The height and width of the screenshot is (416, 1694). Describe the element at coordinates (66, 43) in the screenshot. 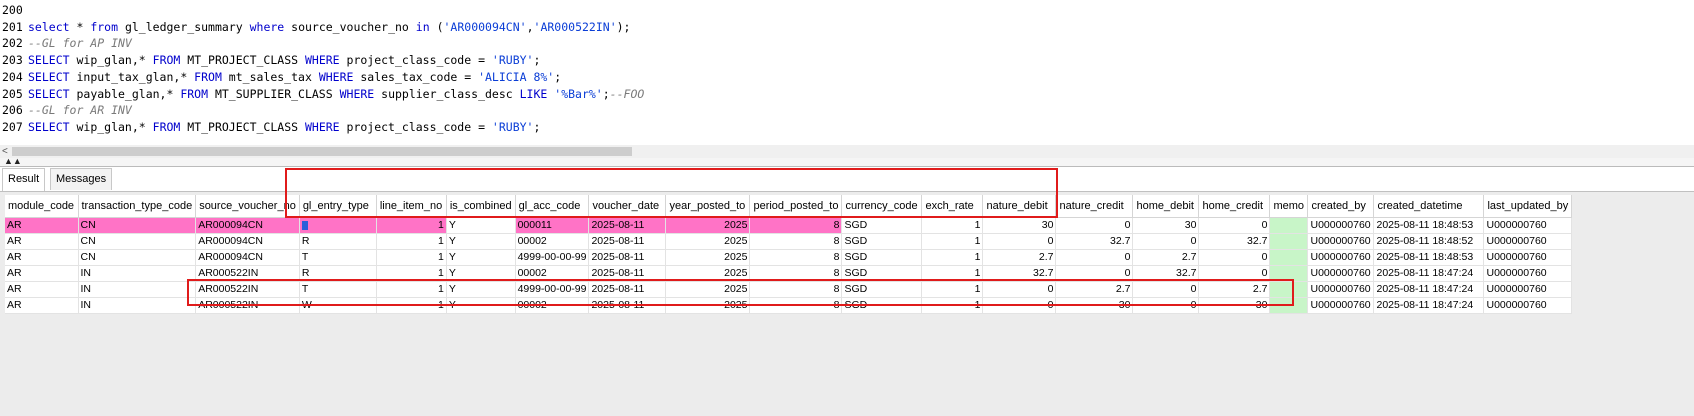

I see `code-line: 202 --GL for AP INV` at that location.